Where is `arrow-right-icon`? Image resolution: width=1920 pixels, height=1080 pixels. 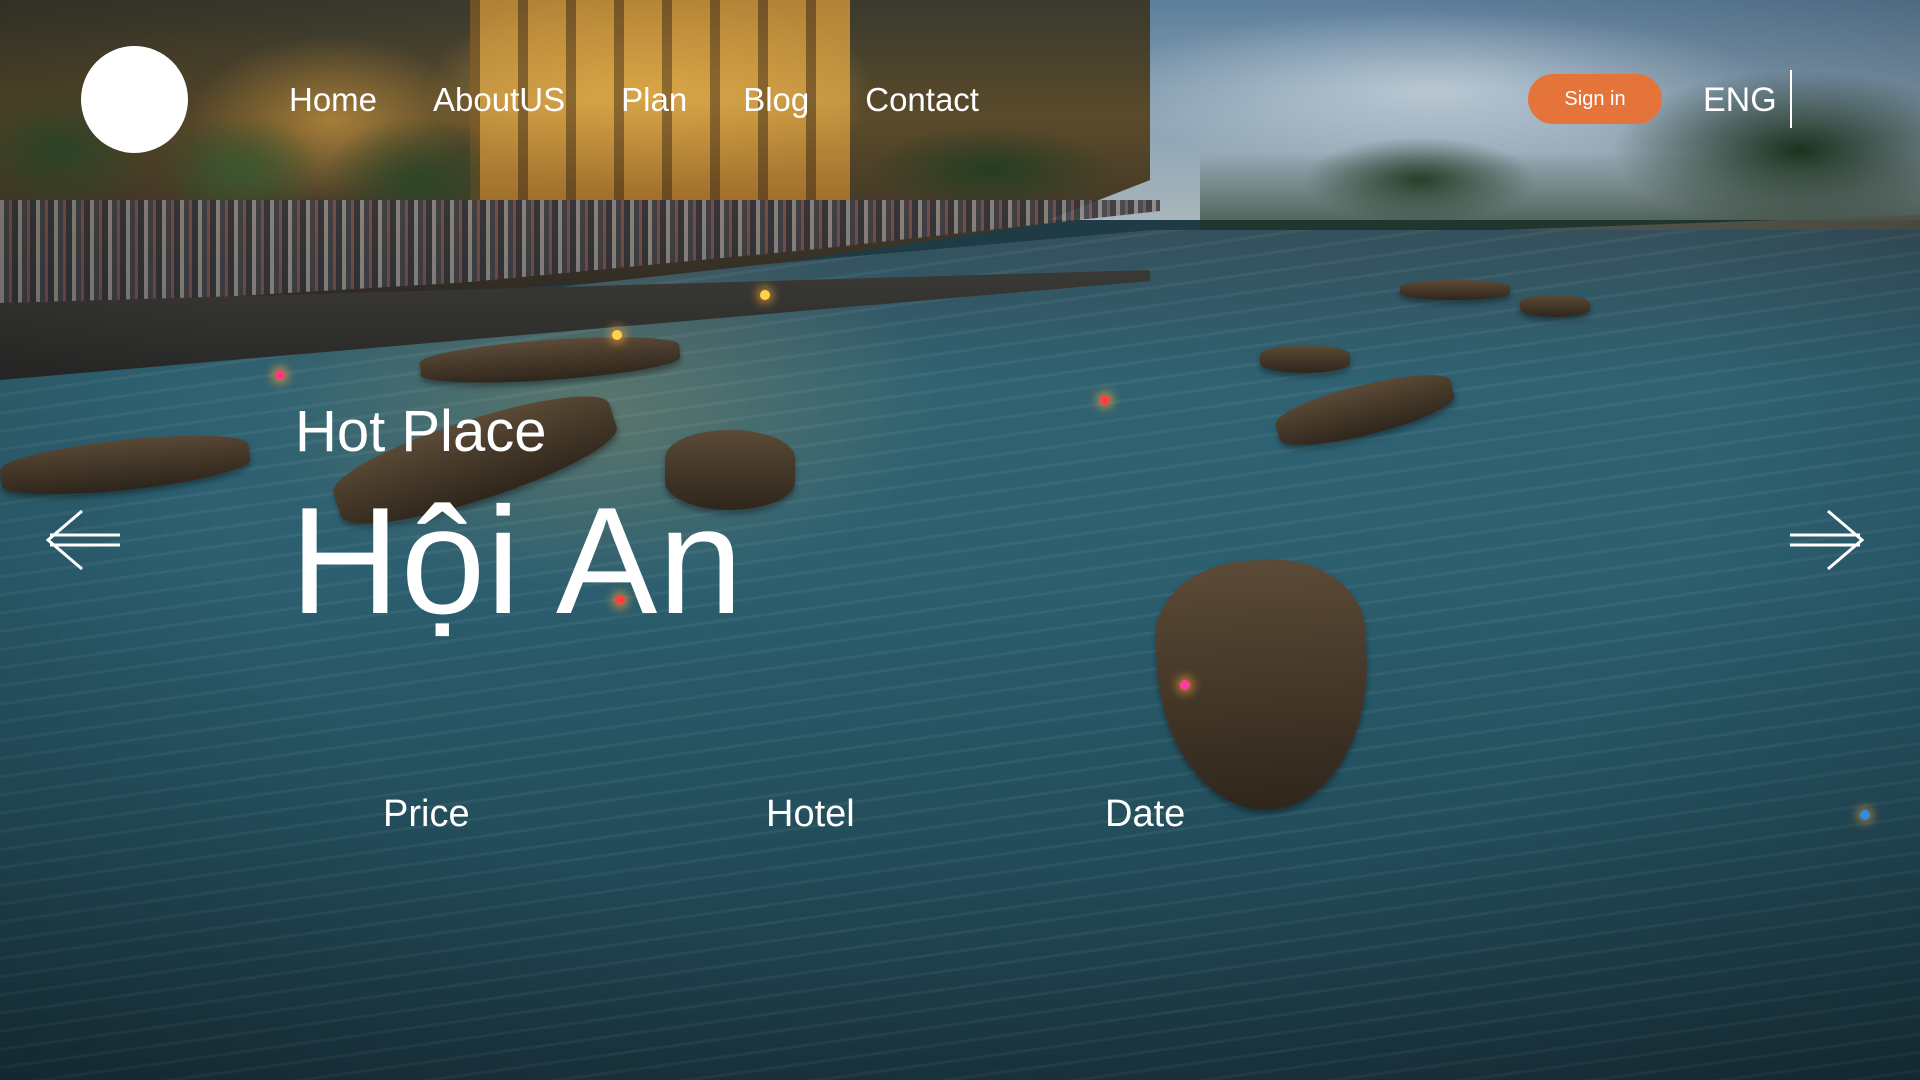
arrow-right-icon is located at coordinates (1826, 540).